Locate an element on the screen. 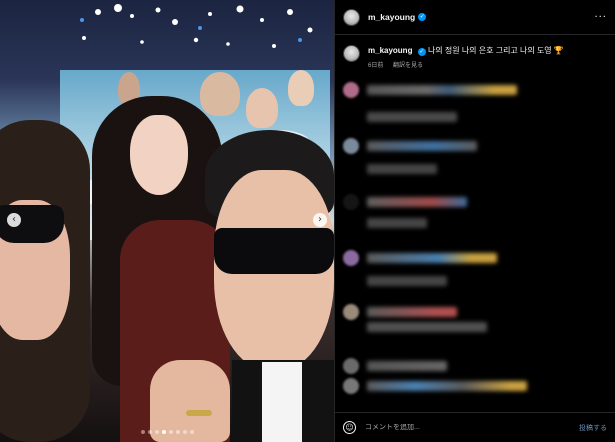 The width and height of the screenshot is (615, 442). stage-lights is located at coordinates (196, 26).